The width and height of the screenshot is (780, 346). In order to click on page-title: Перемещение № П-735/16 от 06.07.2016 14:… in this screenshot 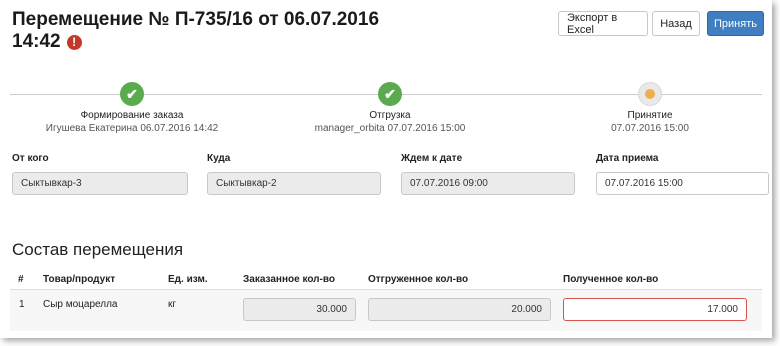, I will do `click(195, 31)`.